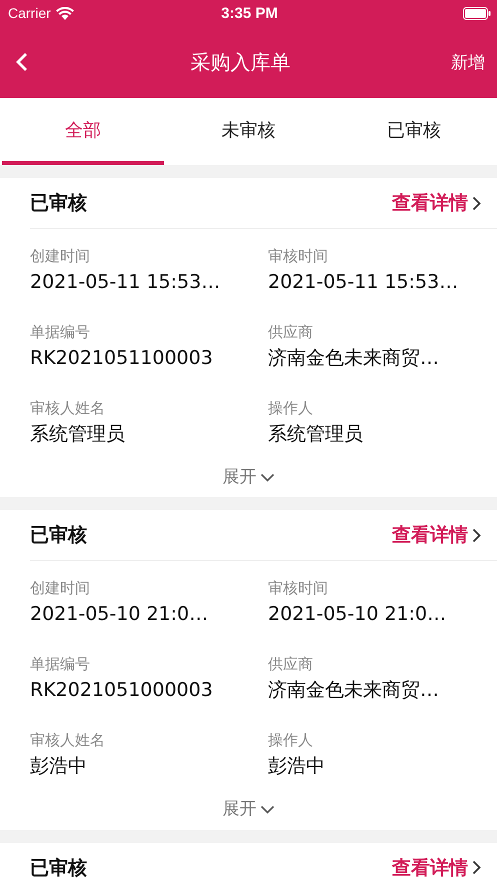 Image resolution: width=497 pixels, height=883 pixels. I want to click on battery-icon, so click(476, 13).